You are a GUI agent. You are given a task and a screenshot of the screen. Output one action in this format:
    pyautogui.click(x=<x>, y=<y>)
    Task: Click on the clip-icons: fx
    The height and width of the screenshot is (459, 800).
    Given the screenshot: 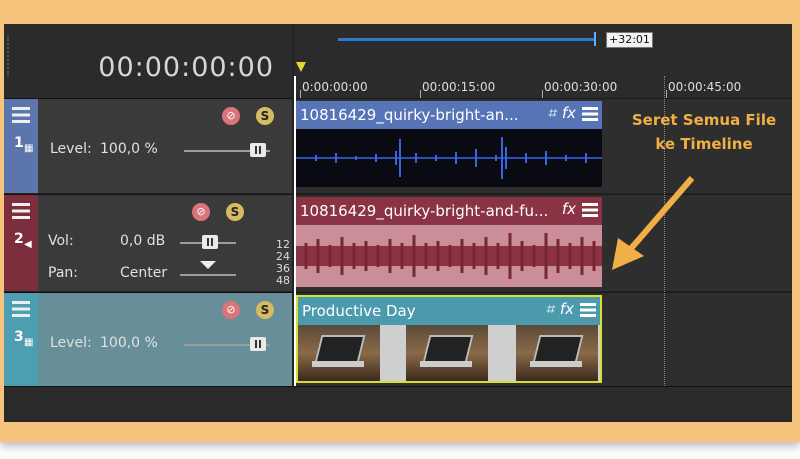 What is the action you would take?
    pyautogui.click(x=577, y=211)
    